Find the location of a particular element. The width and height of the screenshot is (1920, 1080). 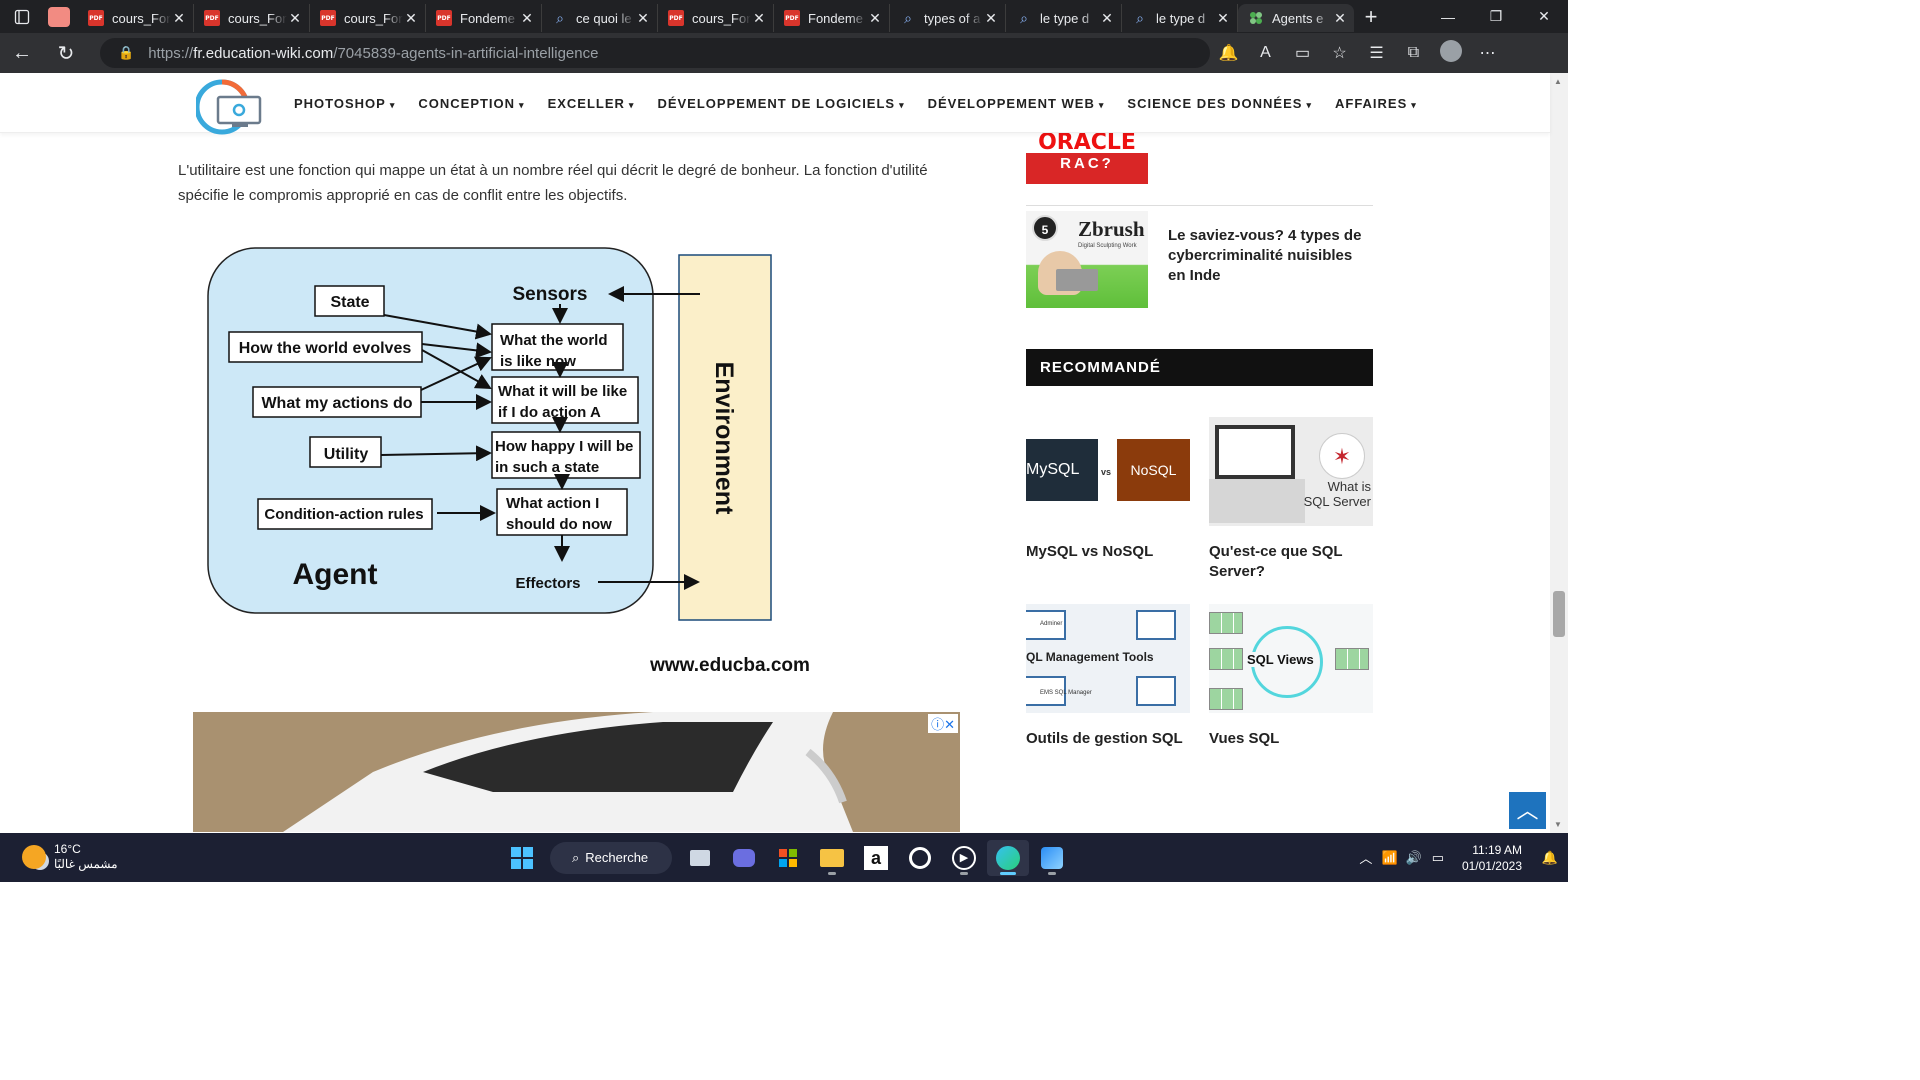

maximize-icon: ❐ is located at coordinates (1496, 16).